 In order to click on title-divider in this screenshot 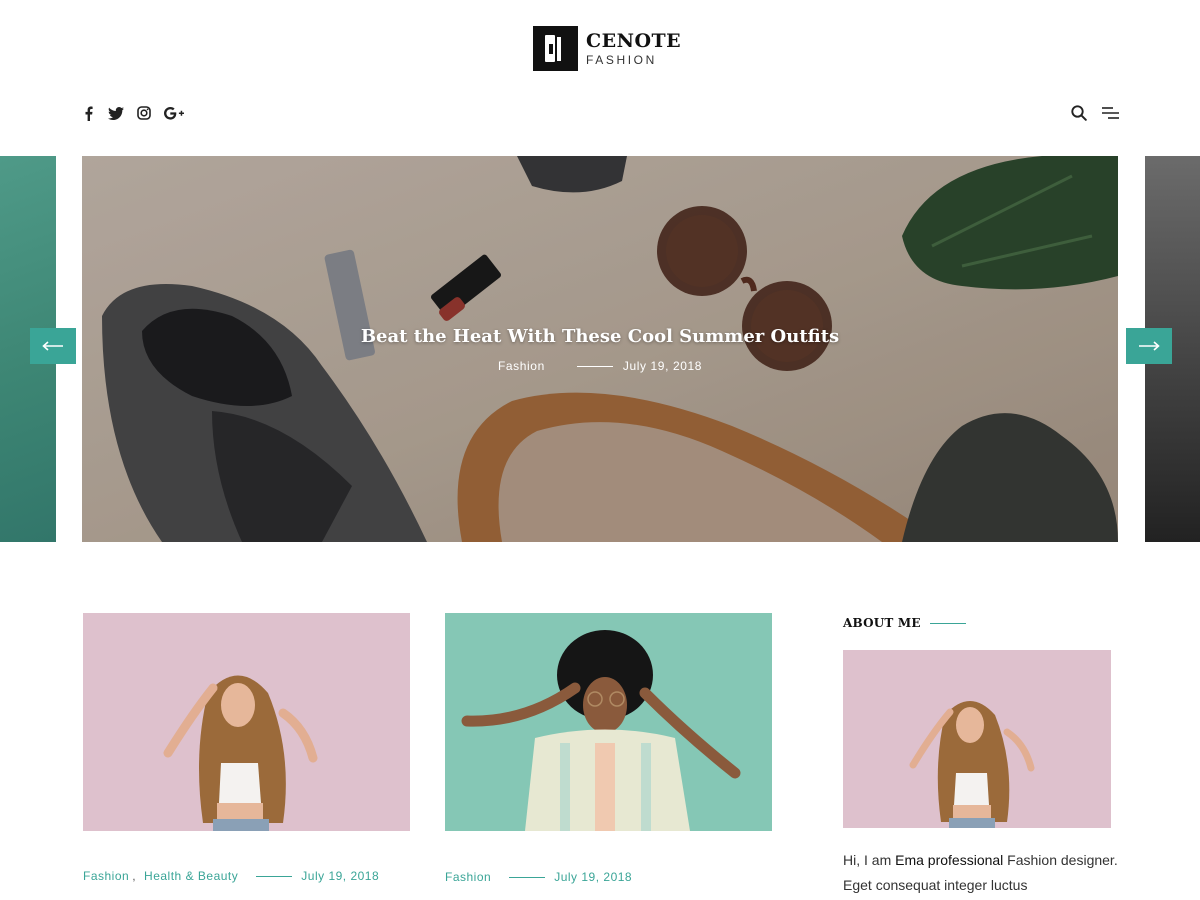, I will do `click(947, 623)`.